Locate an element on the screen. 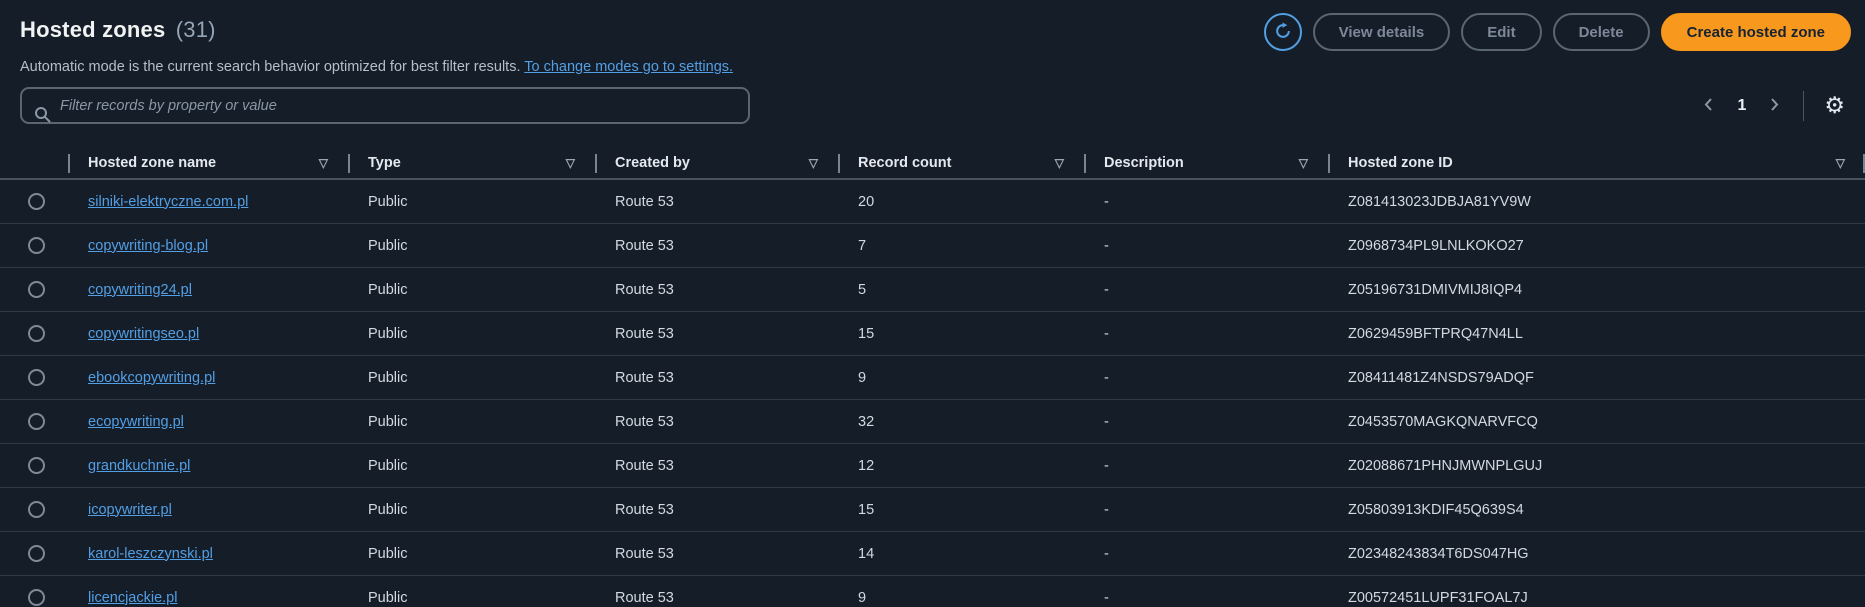 The width and height of the screenshot is (1865, 607). filter-search-box is located at coordinates (385, 105).